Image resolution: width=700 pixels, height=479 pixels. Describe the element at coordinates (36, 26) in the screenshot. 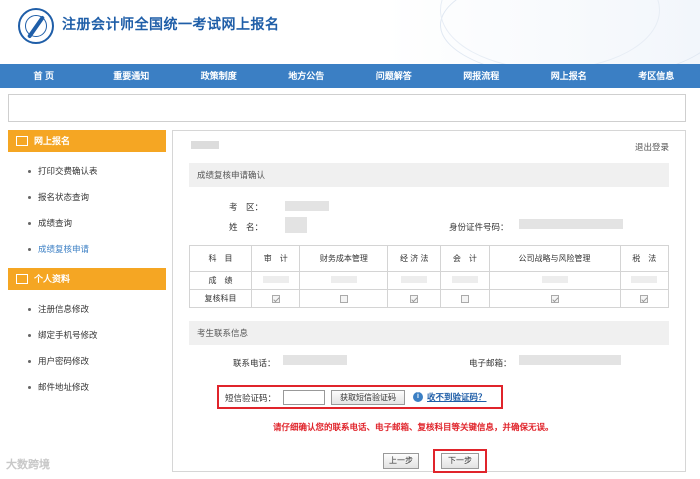

I see `site-logo-icon` at that location.